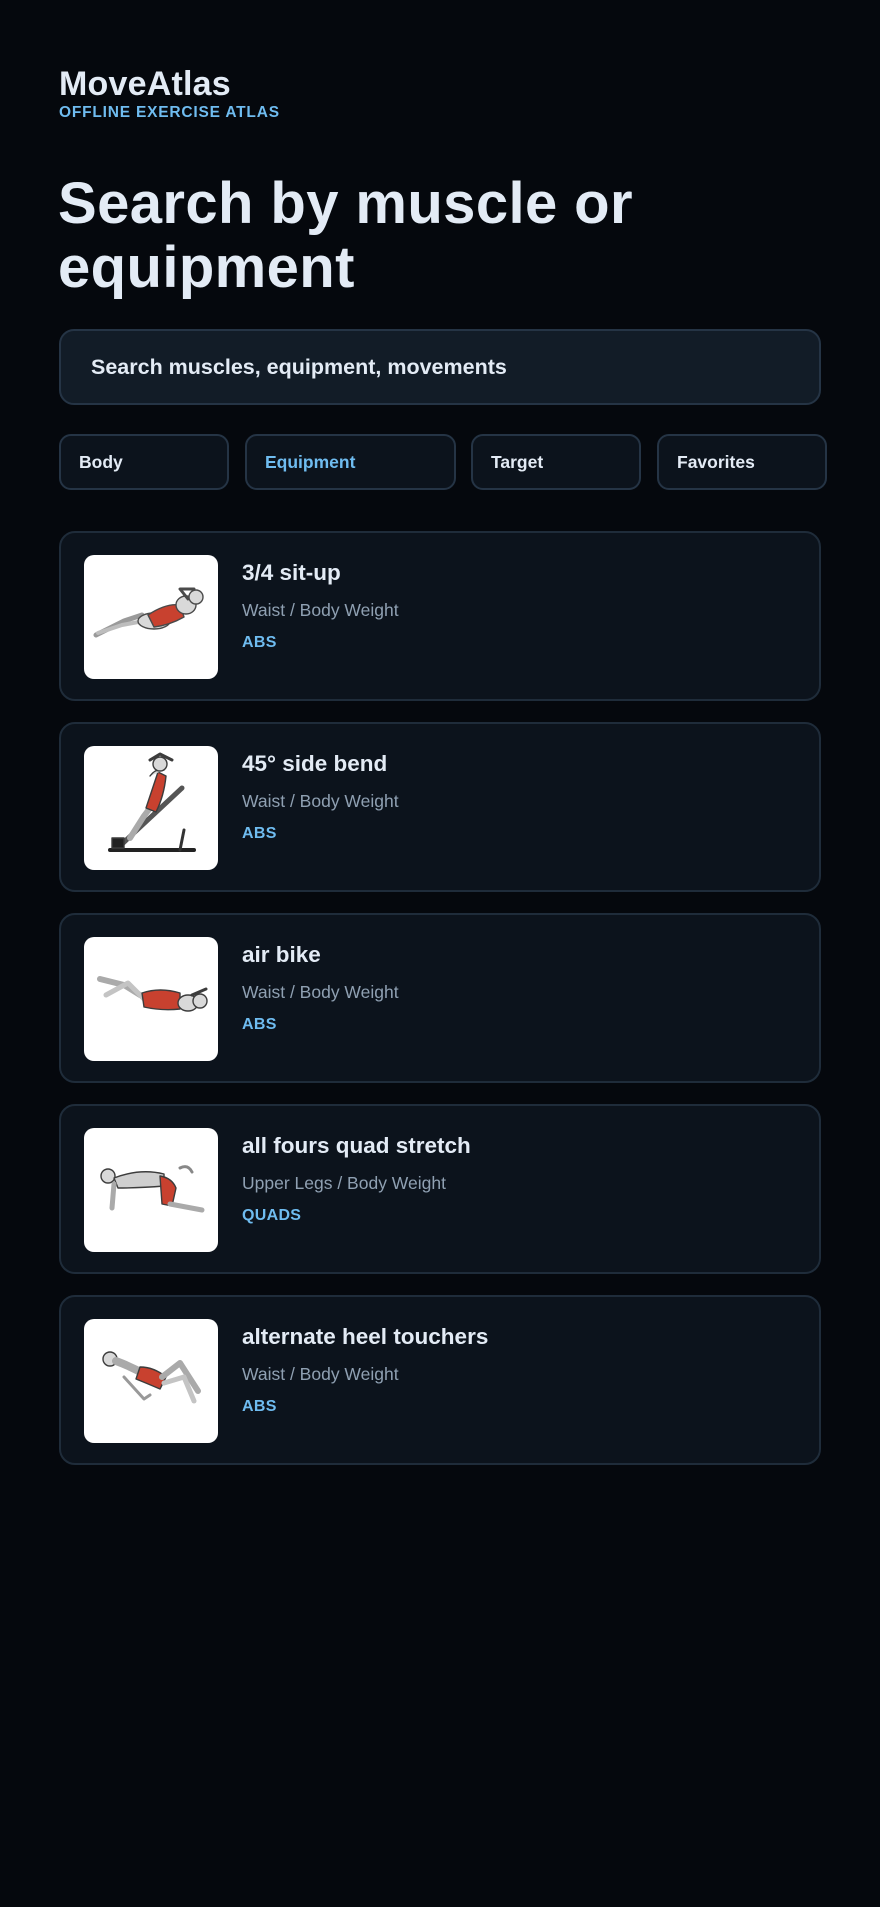 This screenshot has width=880, height=1907. I want to click on tab-label: Body, so click(101, 461).